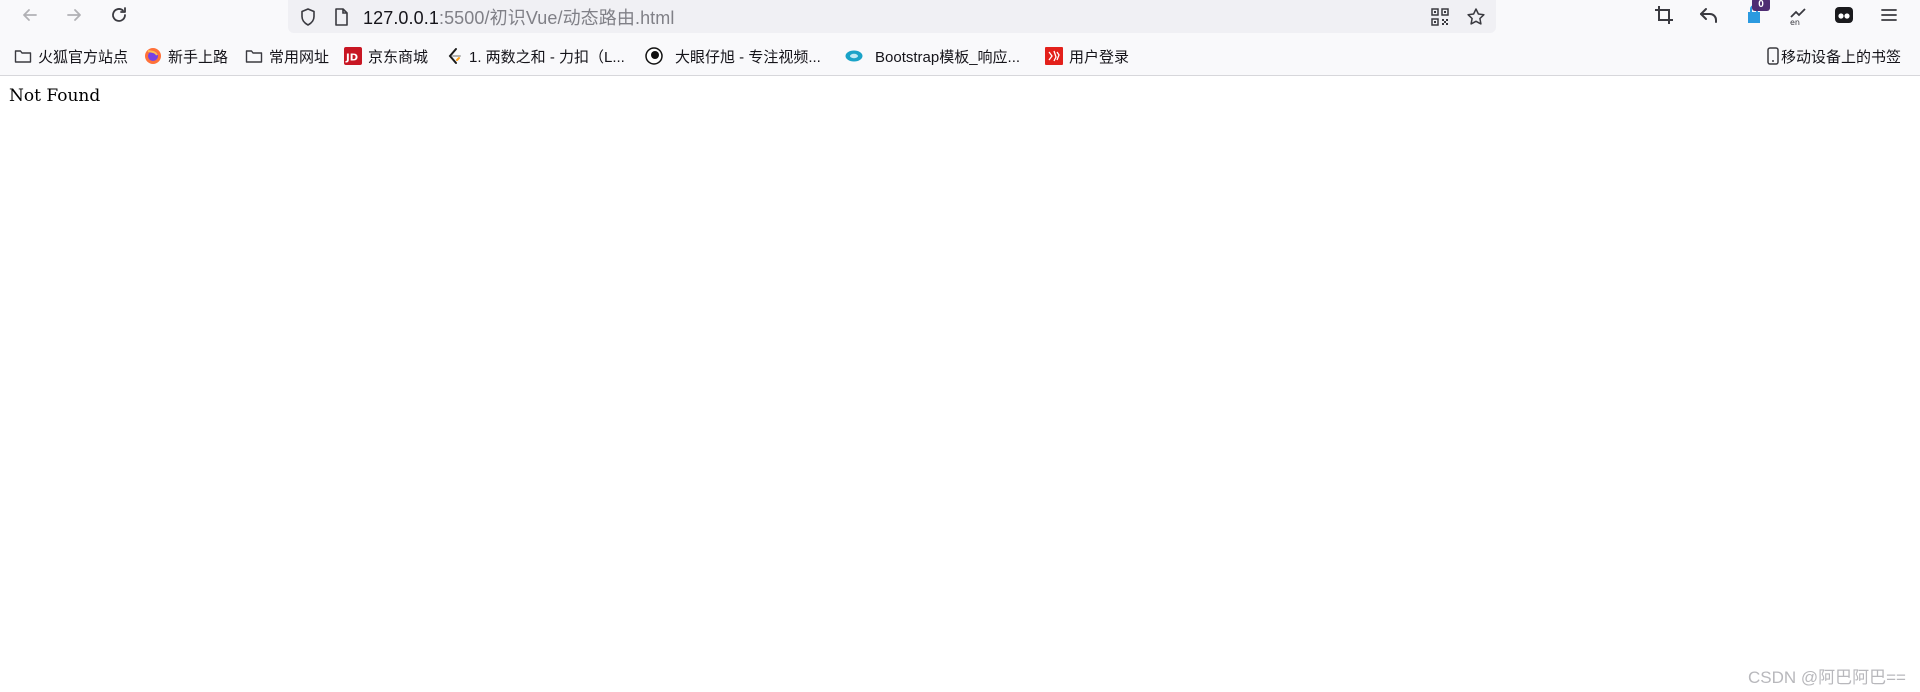 The width and height of the screenshot is (1920, 692). What do you see at coordinates (854, 56) in the screenshot?
I see `bootstrap-icon` at bounding box center [854, 56].